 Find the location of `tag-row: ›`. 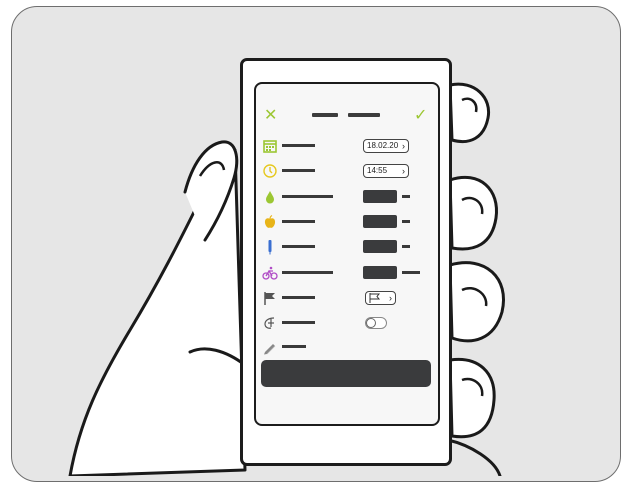

tag-row: › is located at coordinates (347, 298).